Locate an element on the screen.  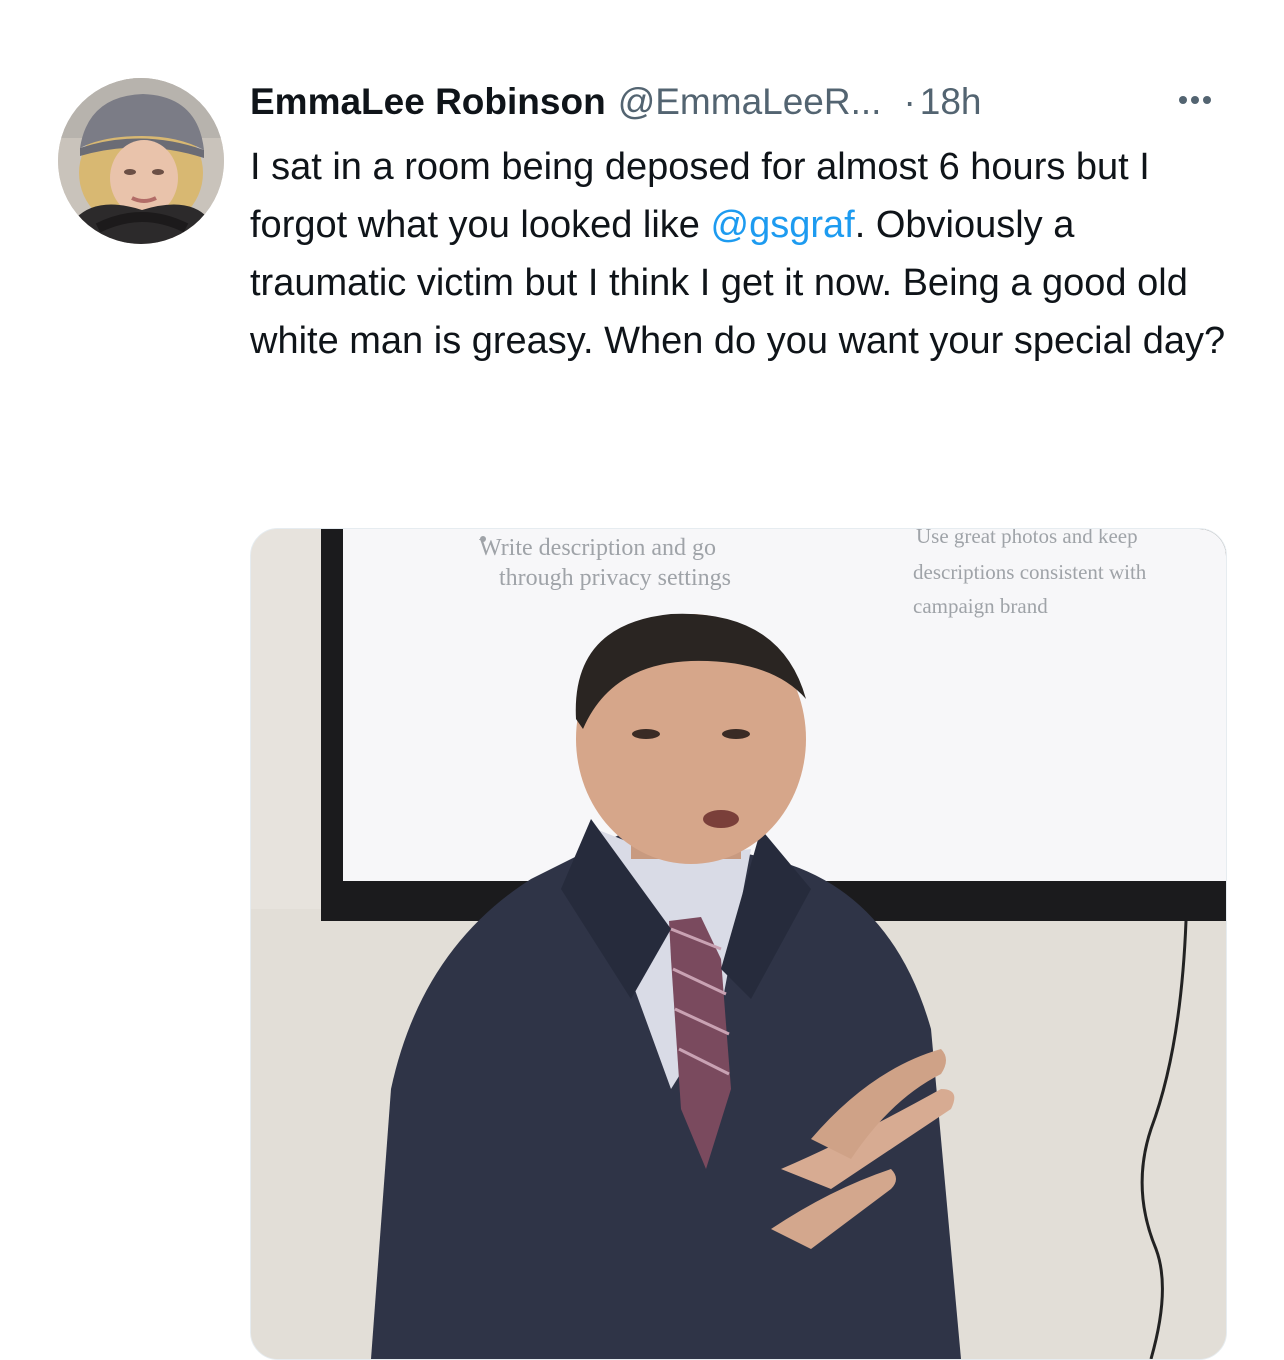
slide-bullet-left-1: Write description and go is located at coordinates (597, 548).